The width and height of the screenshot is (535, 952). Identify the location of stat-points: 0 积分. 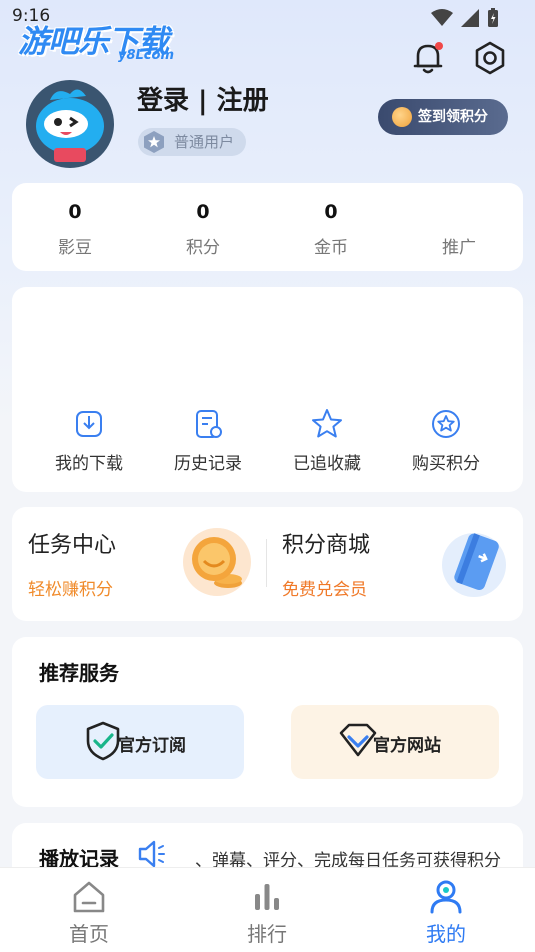
(203, 229).